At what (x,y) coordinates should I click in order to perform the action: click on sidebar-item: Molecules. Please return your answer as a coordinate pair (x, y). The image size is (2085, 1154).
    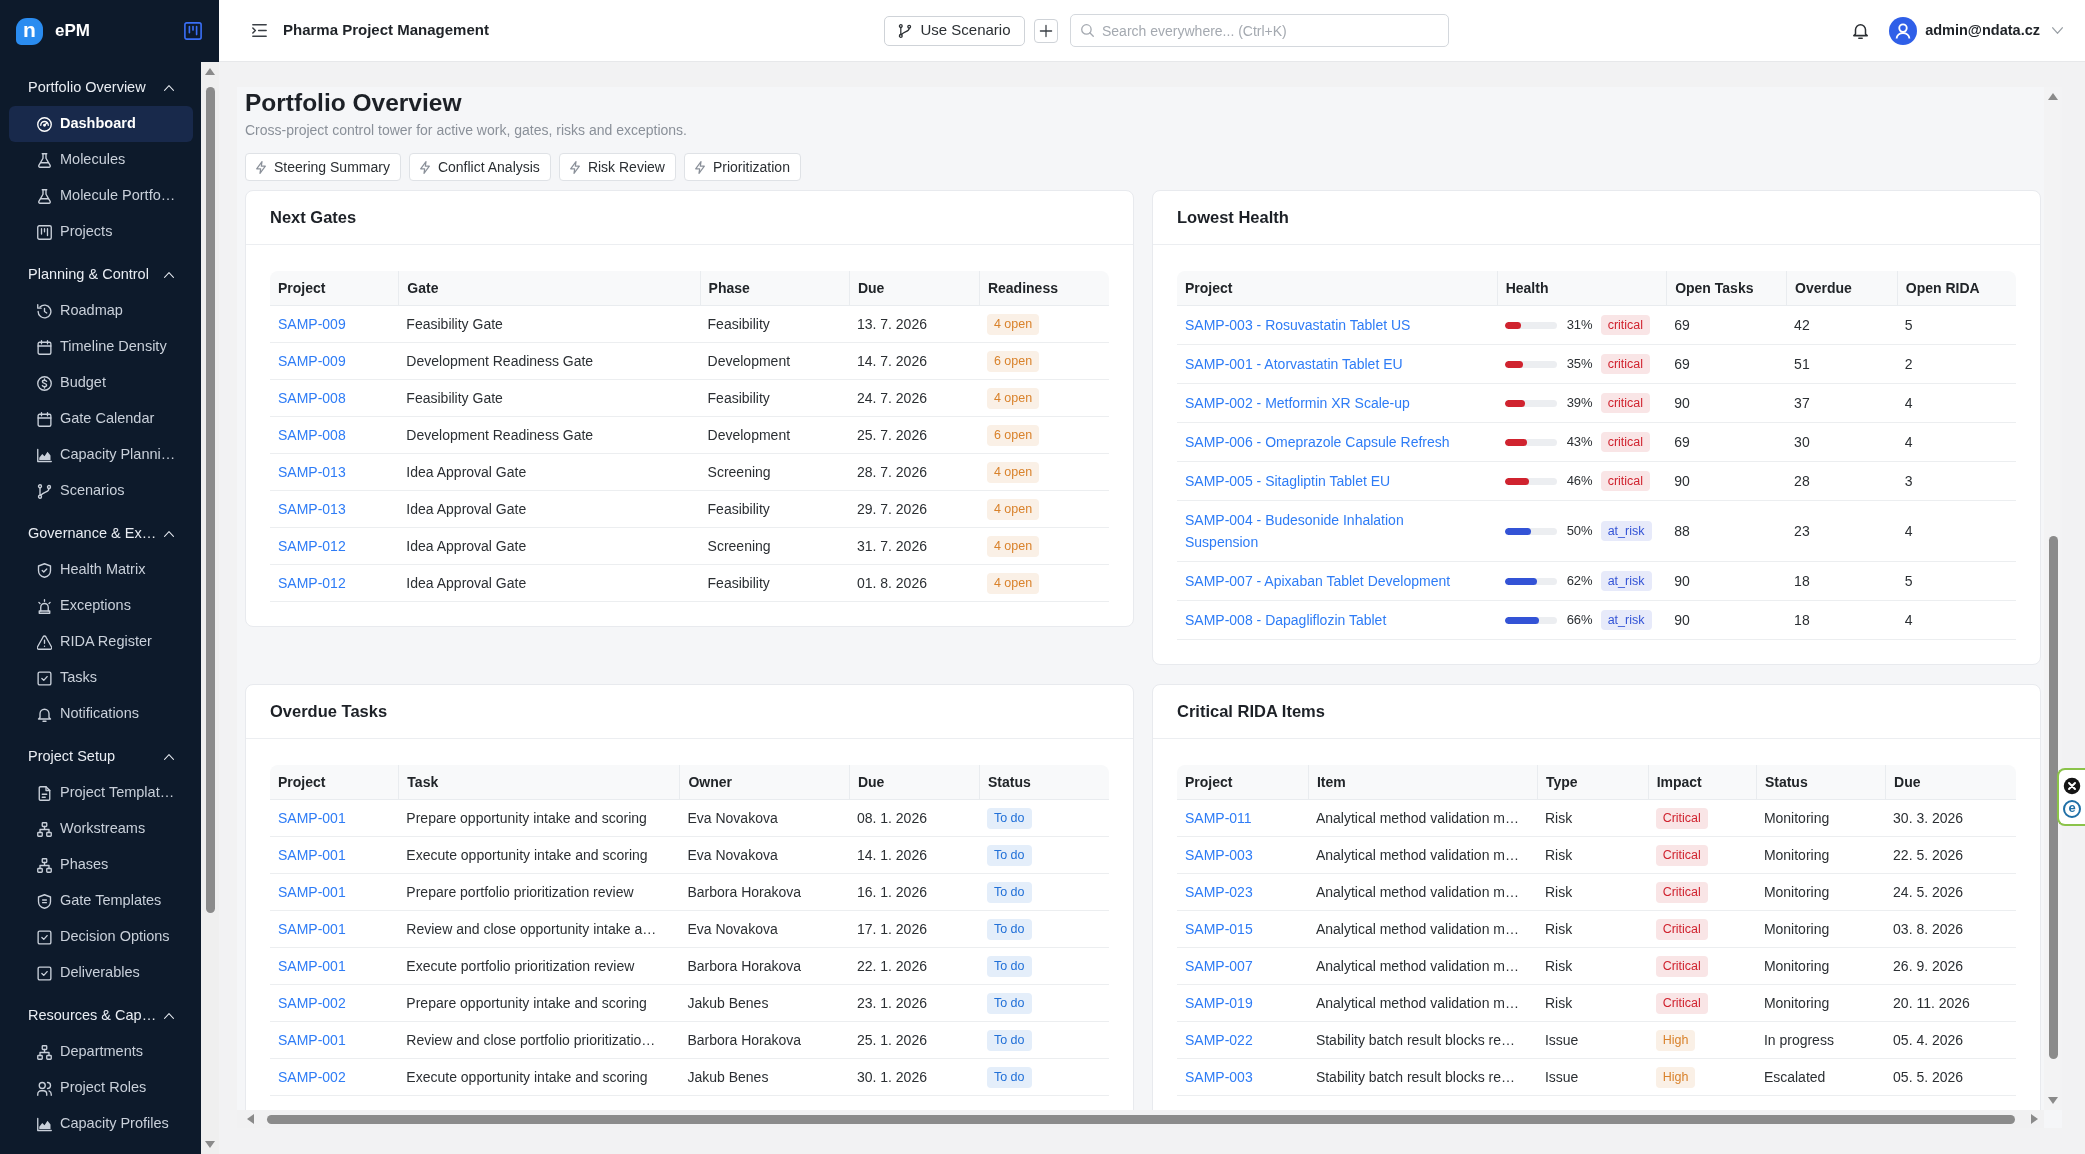
    Looking at the image, I should click on (101, 160).